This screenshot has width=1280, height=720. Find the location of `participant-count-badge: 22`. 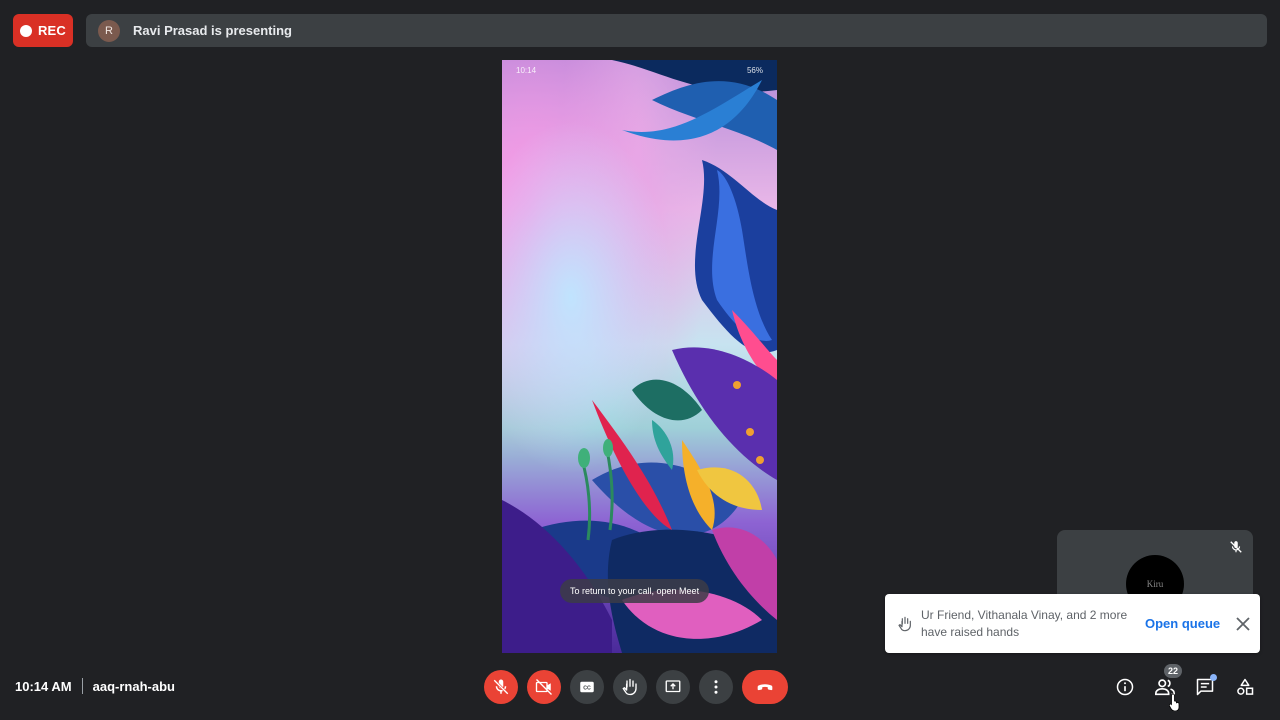

participant-count-badge: 22 is located at coordinates (1173, 671).